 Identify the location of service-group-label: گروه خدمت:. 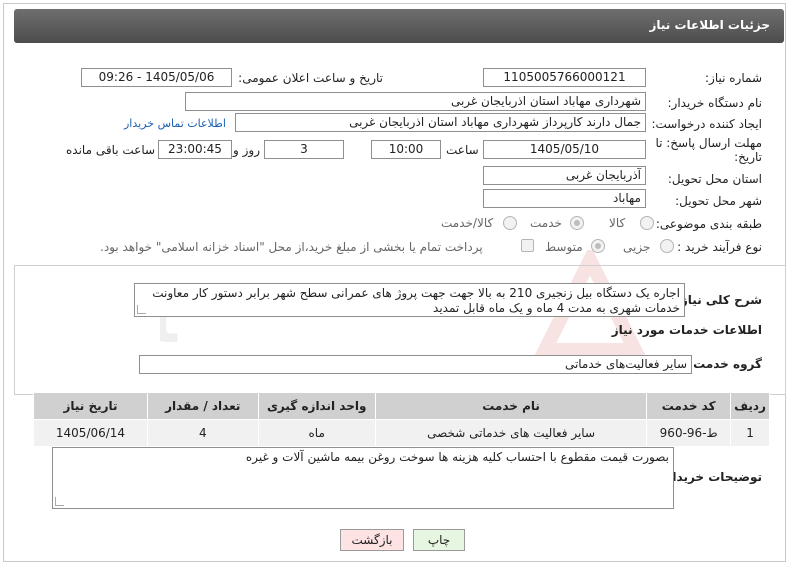
(725, 364).